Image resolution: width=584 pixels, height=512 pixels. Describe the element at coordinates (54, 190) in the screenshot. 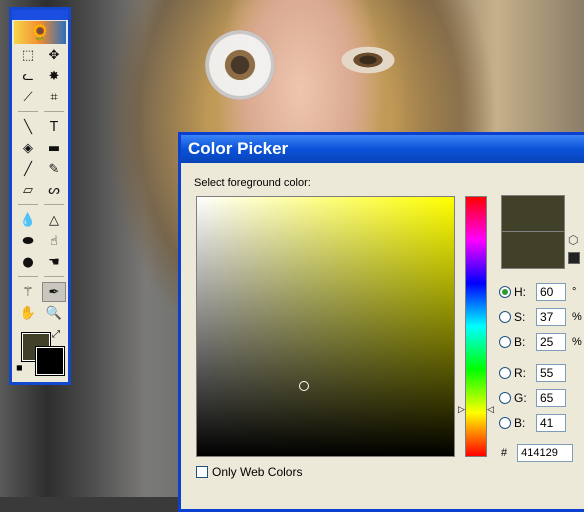

I see `history-brush-icon: ᔕ` at that location.